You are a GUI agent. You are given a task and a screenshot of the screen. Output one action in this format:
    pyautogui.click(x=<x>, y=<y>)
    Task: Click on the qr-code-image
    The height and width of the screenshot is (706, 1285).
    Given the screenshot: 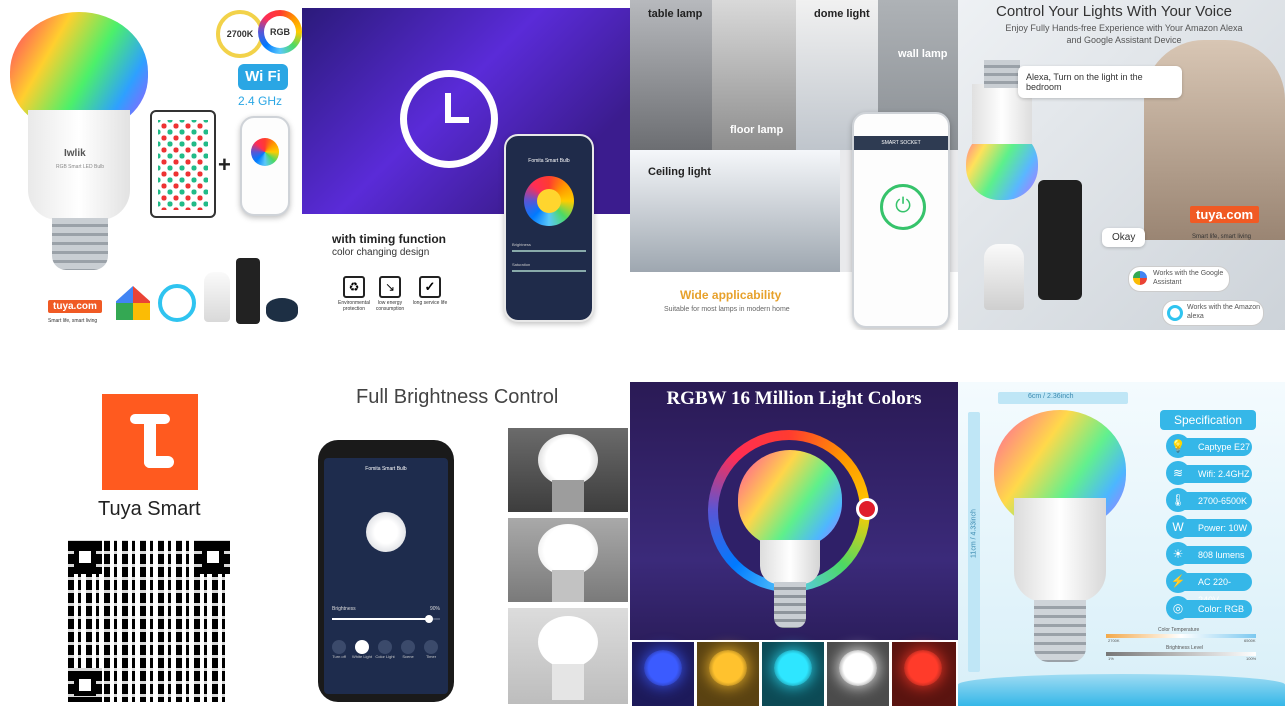 What is the action you would take?
    pyautogui.click(x=149, y=621)
    